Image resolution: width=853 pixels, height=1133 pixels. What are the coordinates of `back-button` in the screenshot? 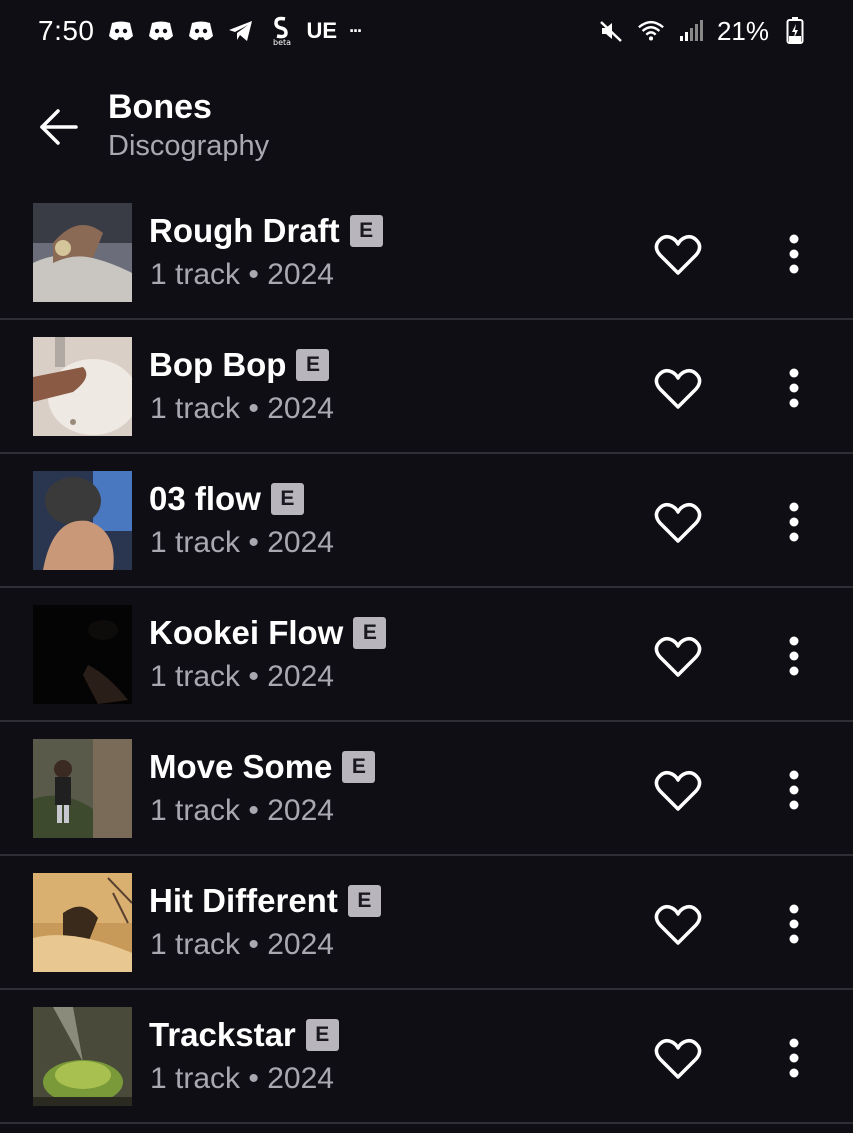 It's located at (59, 127).